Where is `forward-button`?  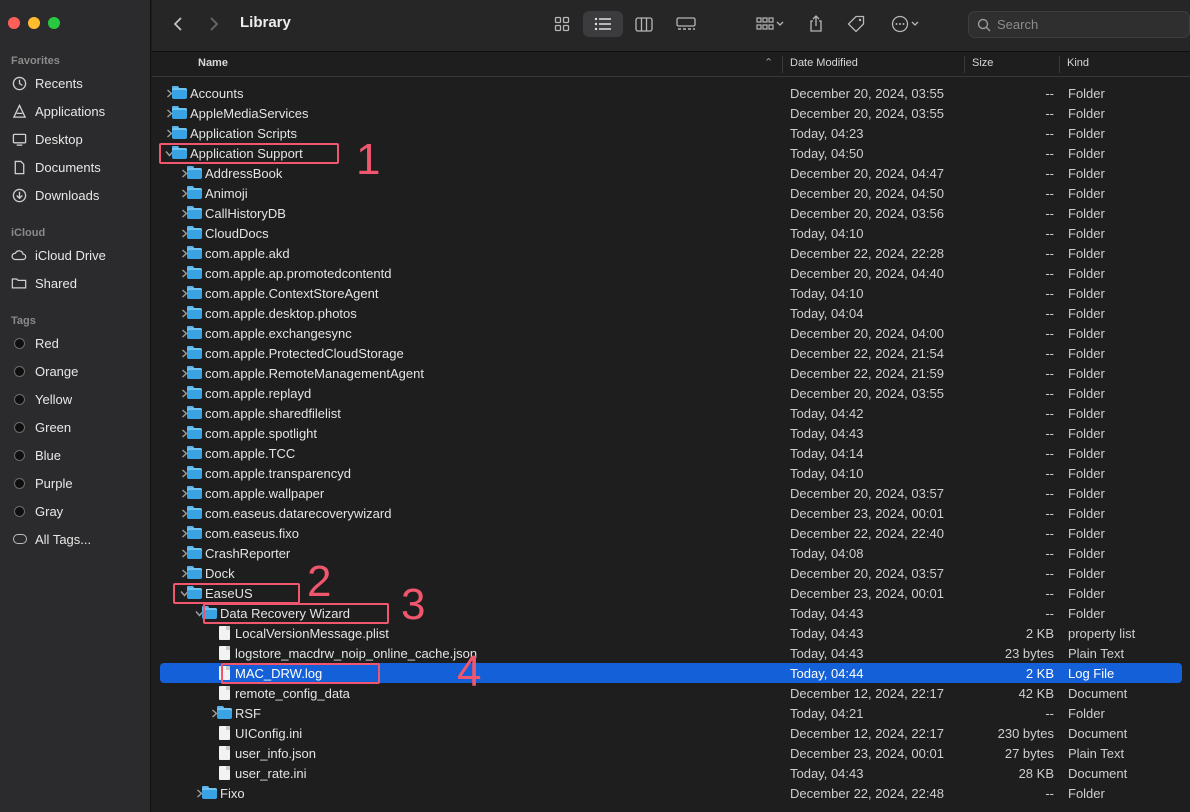 forward-button is located at coordinates (214, 24).